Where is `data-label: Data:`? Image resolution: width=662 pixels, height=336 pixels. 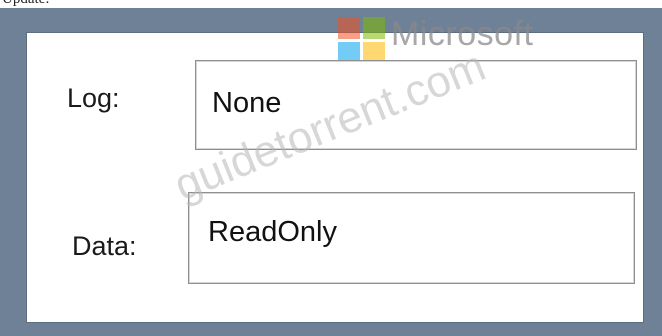
data-label: Data: is located at coordinates (104, 246).